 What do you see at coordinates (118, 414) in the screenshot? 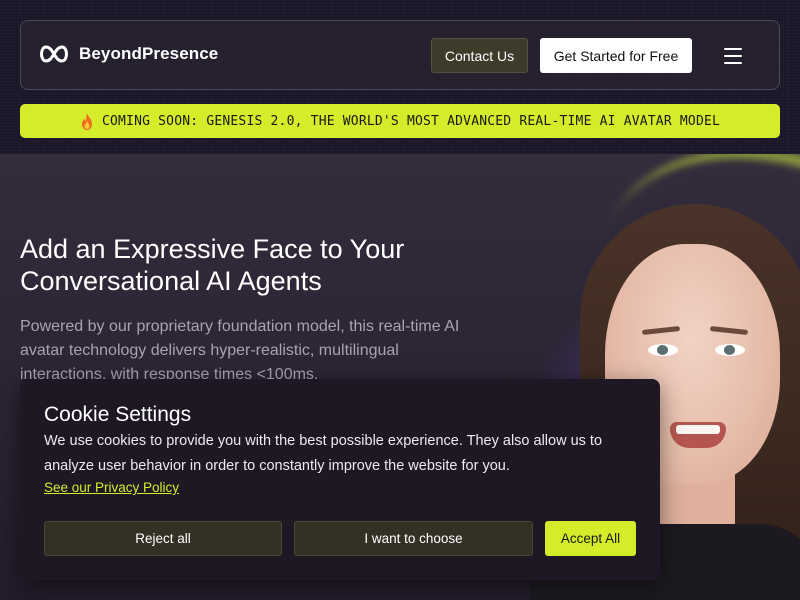
I see `cookie-title: Cookie Settings` at bounding box center [118, 414].